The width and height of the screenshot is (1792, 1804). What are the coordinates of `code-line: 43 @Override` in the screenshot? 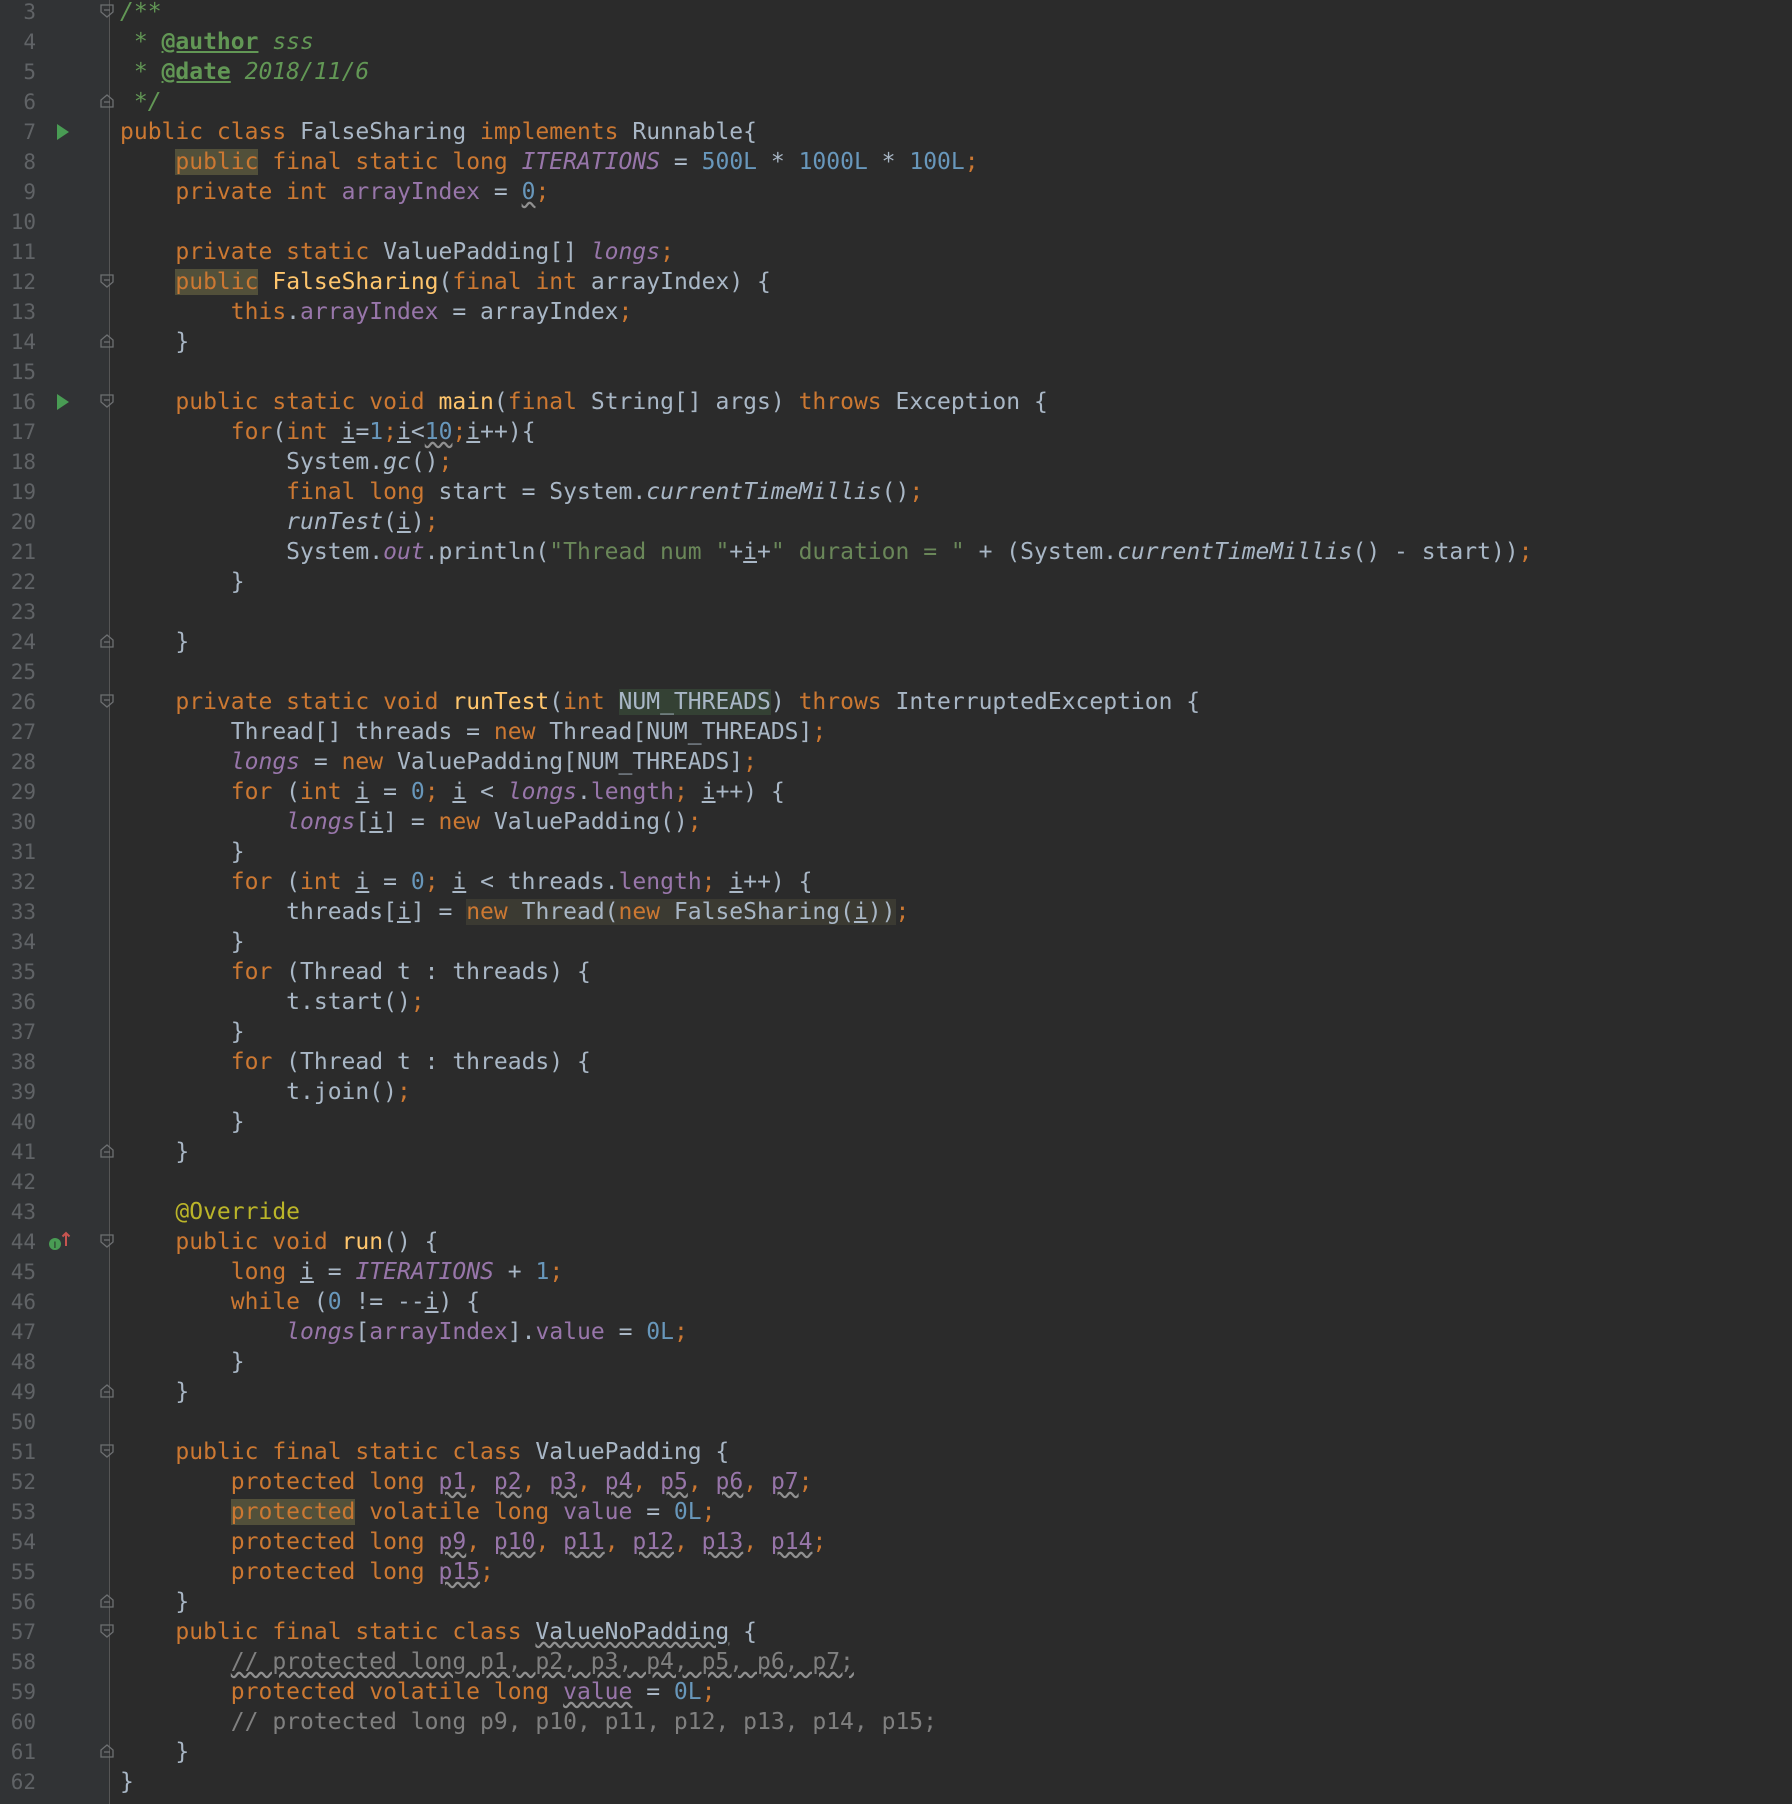 It's located at (896, 1212).